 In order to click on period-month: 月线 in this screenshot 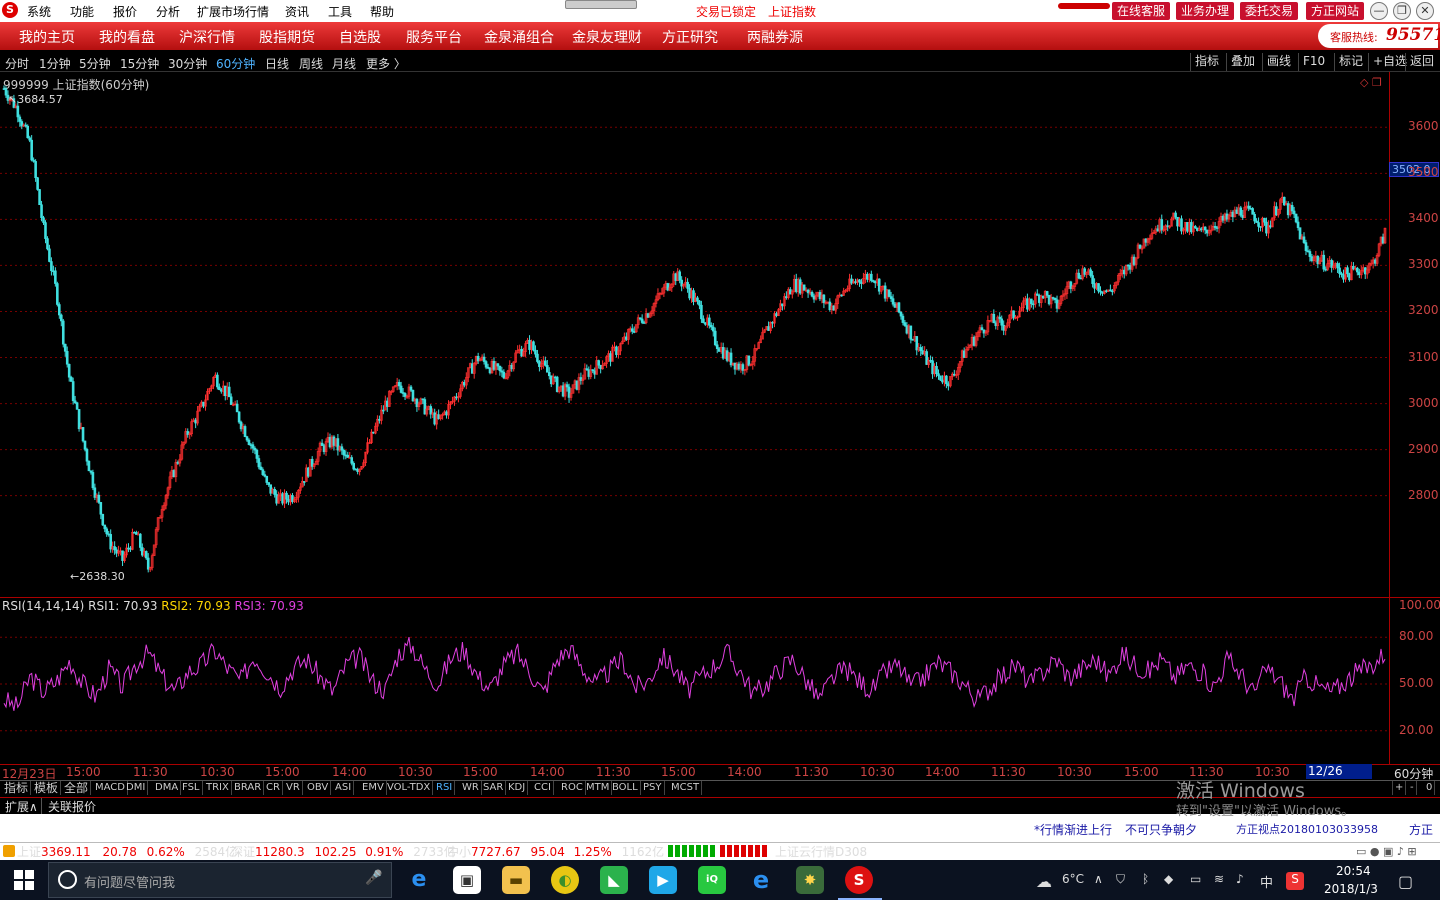, I will do `click(344, 63)`.